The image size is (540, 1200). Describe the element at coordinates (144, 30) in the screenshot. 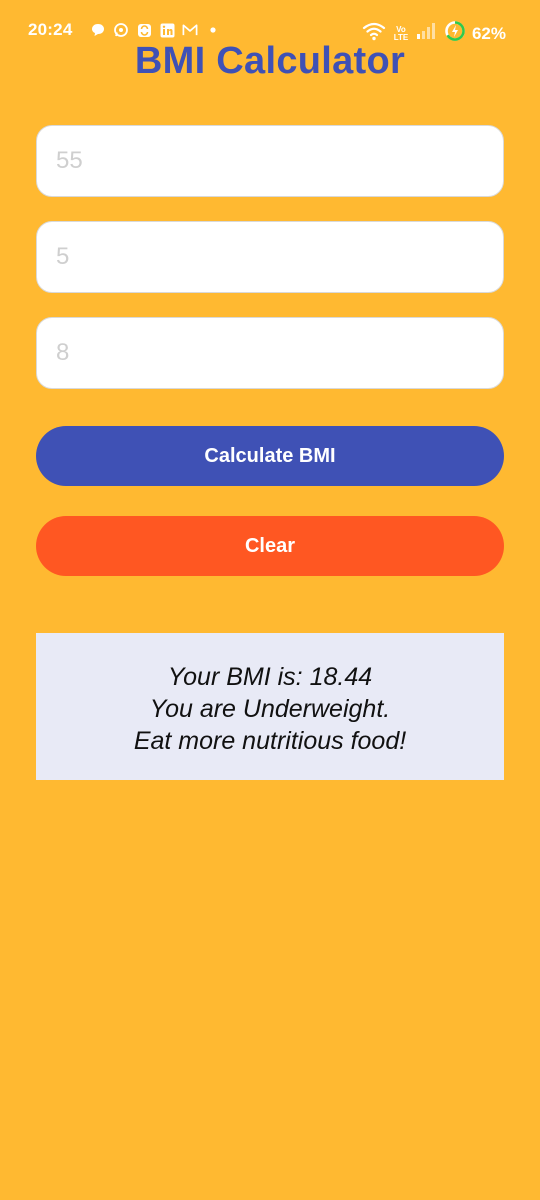

I see `sync-app-icon` at that location.